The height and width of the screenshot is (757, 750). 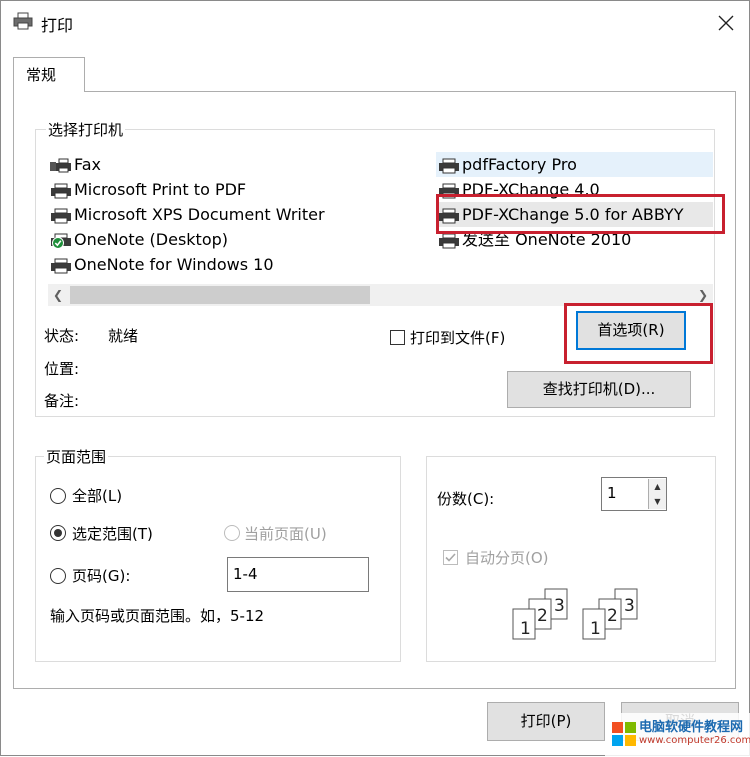 I want to click on close-icon, so click(x=726, y=23).